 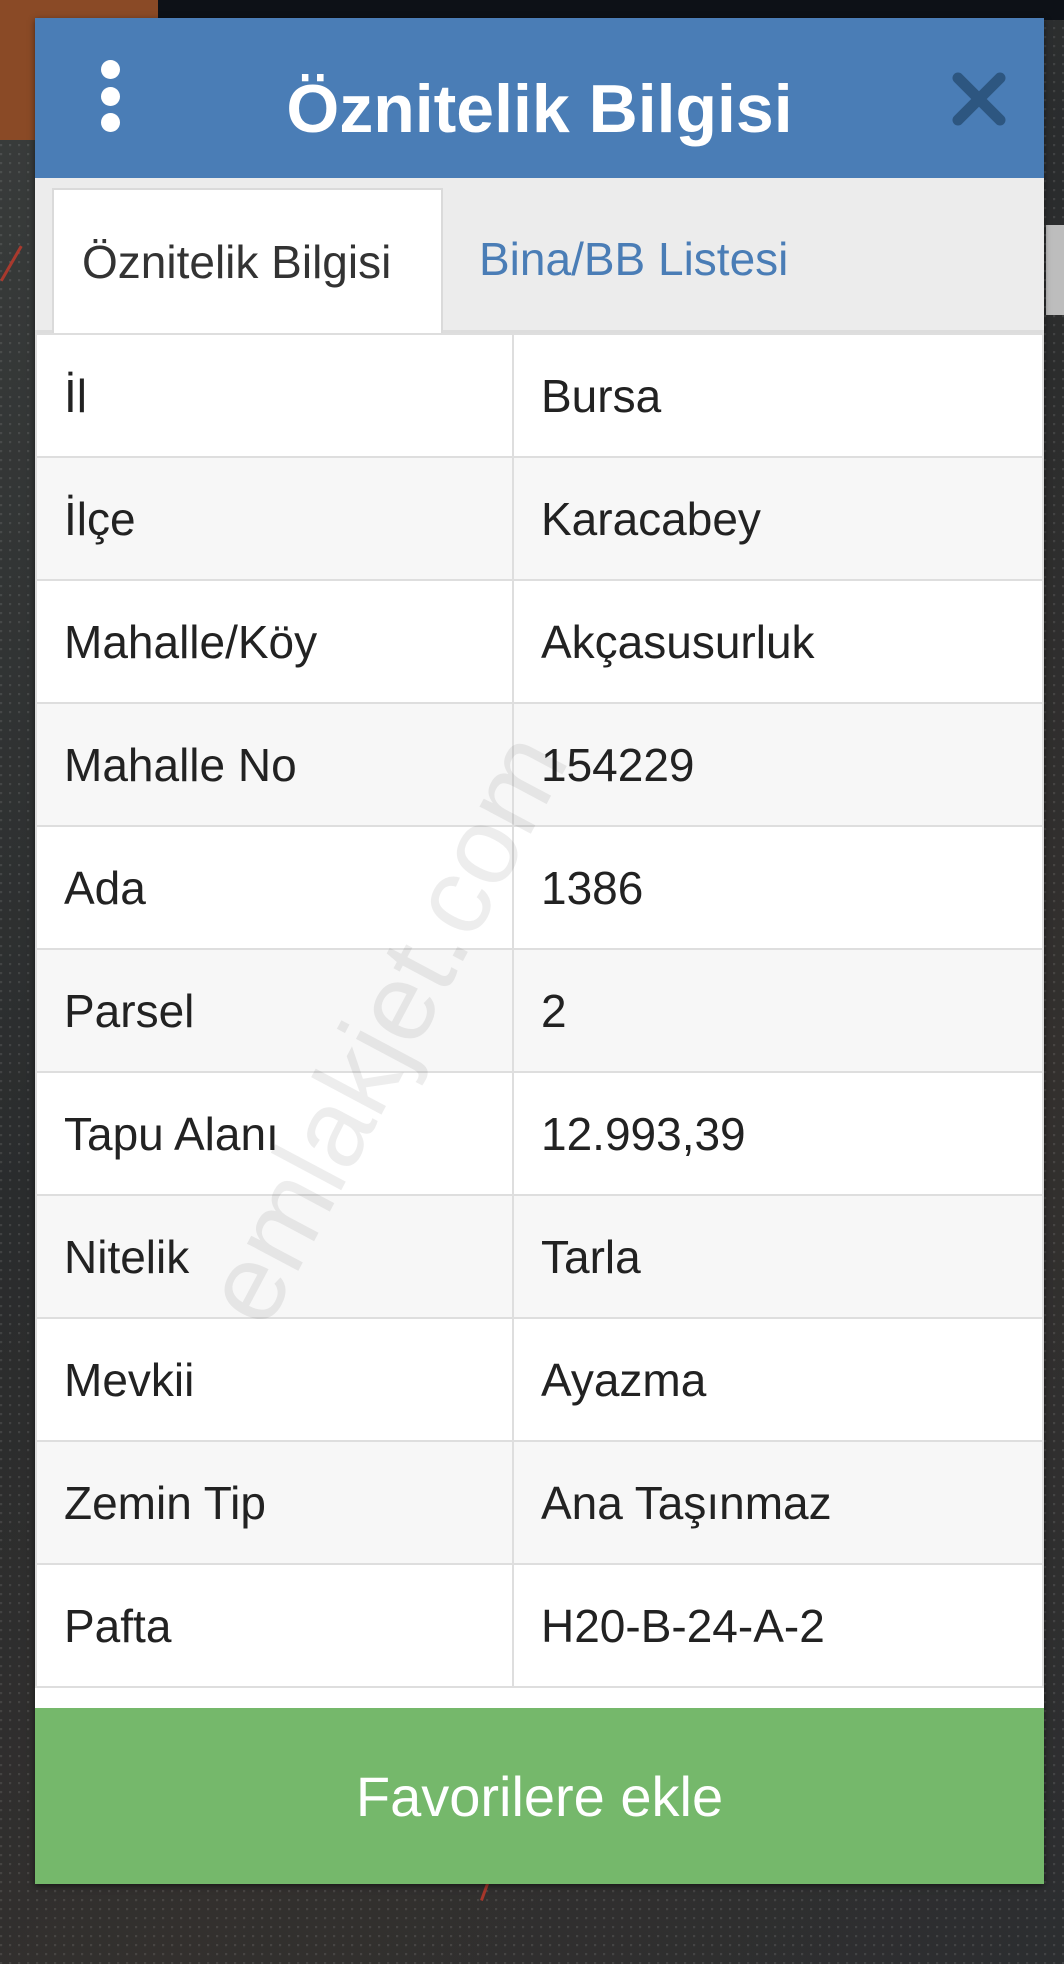 What do you see at coordinates (778, 1256) in the screenshot?
I see `attribute-value: Tarla` at bounding box center [778, 1256].